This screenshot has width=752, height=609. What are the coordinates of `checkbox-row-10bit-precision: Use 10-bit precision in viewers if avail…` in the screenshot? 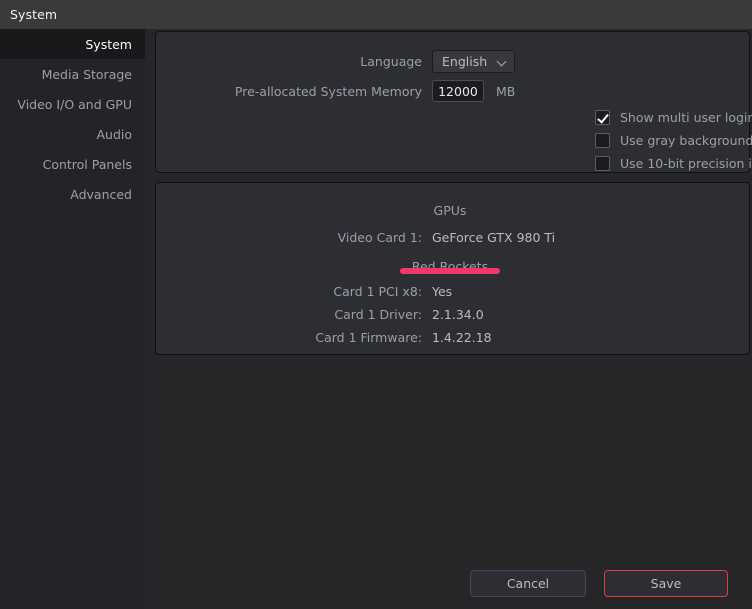 It's located at (673, 163).